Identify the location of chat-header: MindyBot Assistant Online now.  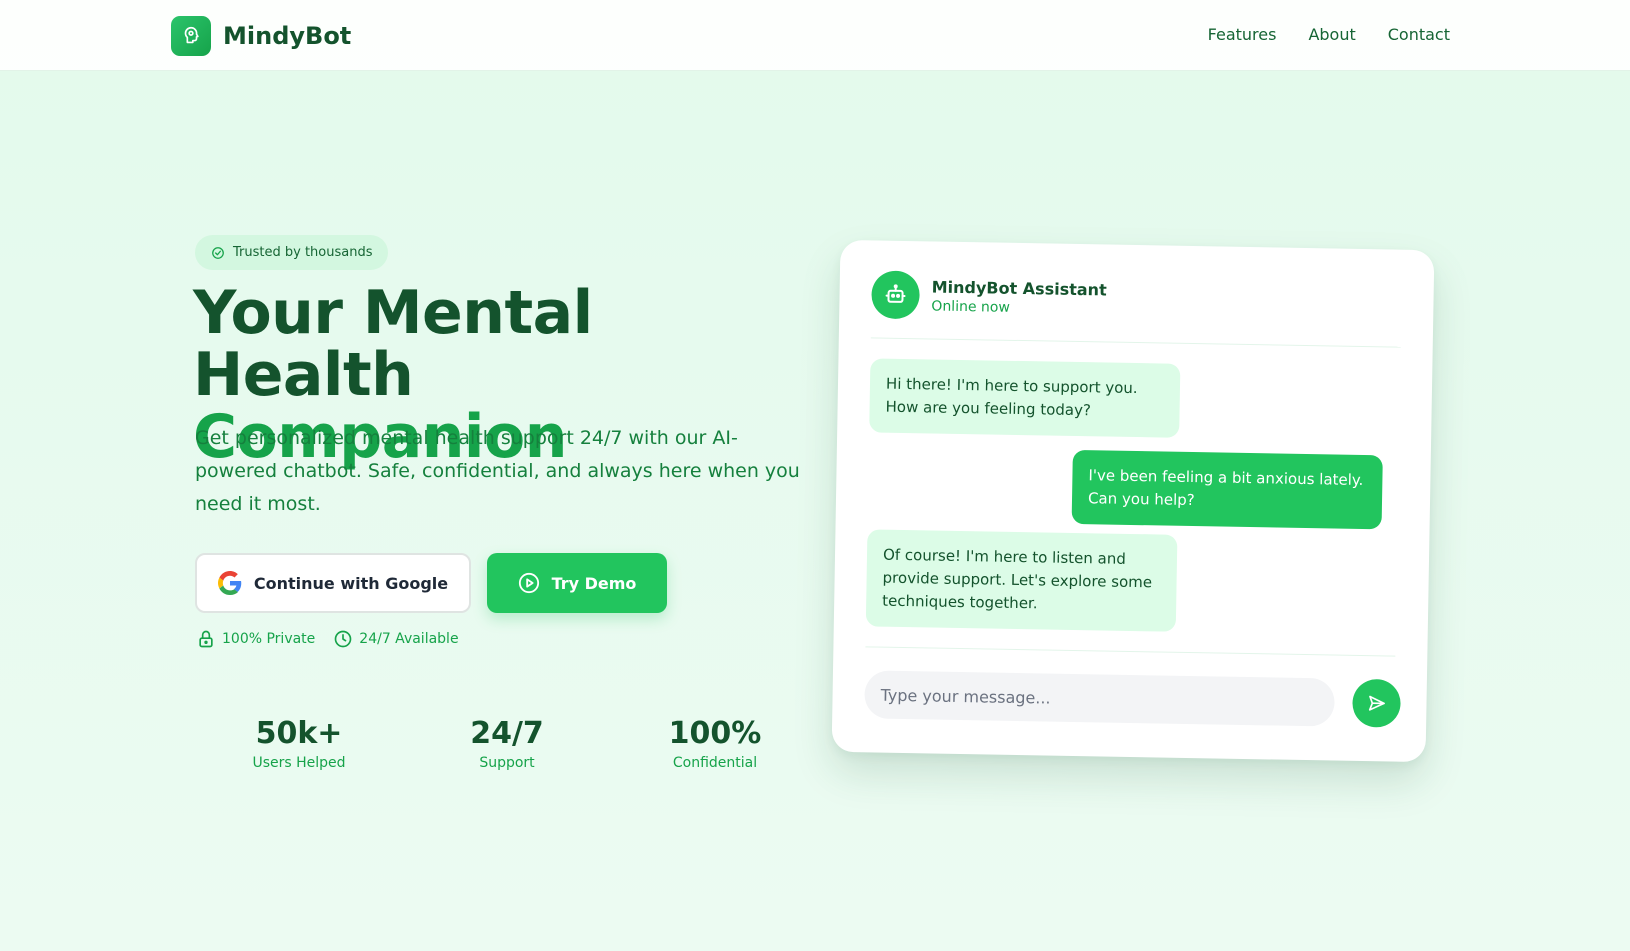
(989, 296).